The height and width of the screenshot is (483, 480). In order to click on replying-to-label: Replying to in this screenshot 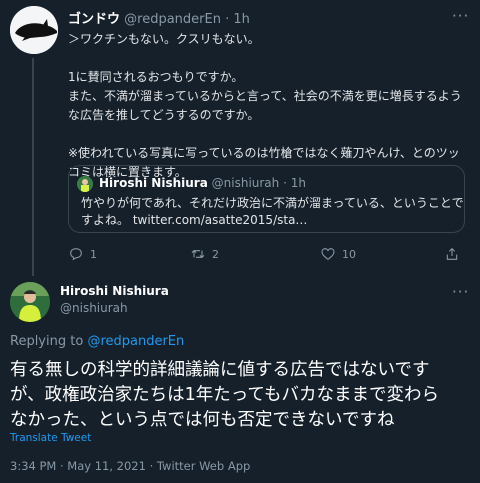, I will do `click(49, 341)`.